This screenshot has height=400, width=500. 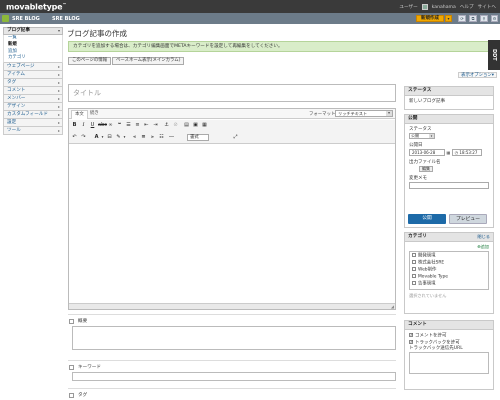 I want to click on title-input: タイトル, so click(x=232, y=93).